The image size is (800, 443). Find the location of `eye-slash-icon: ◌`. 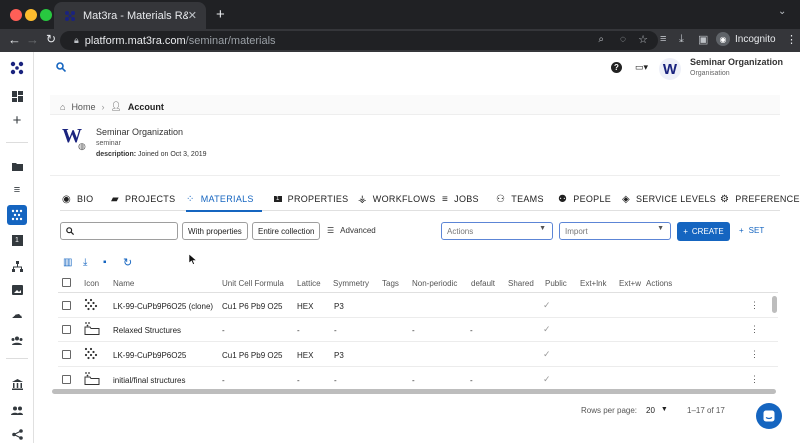

eye-slash-icon: ◌ is located at coordinates (623, 39).